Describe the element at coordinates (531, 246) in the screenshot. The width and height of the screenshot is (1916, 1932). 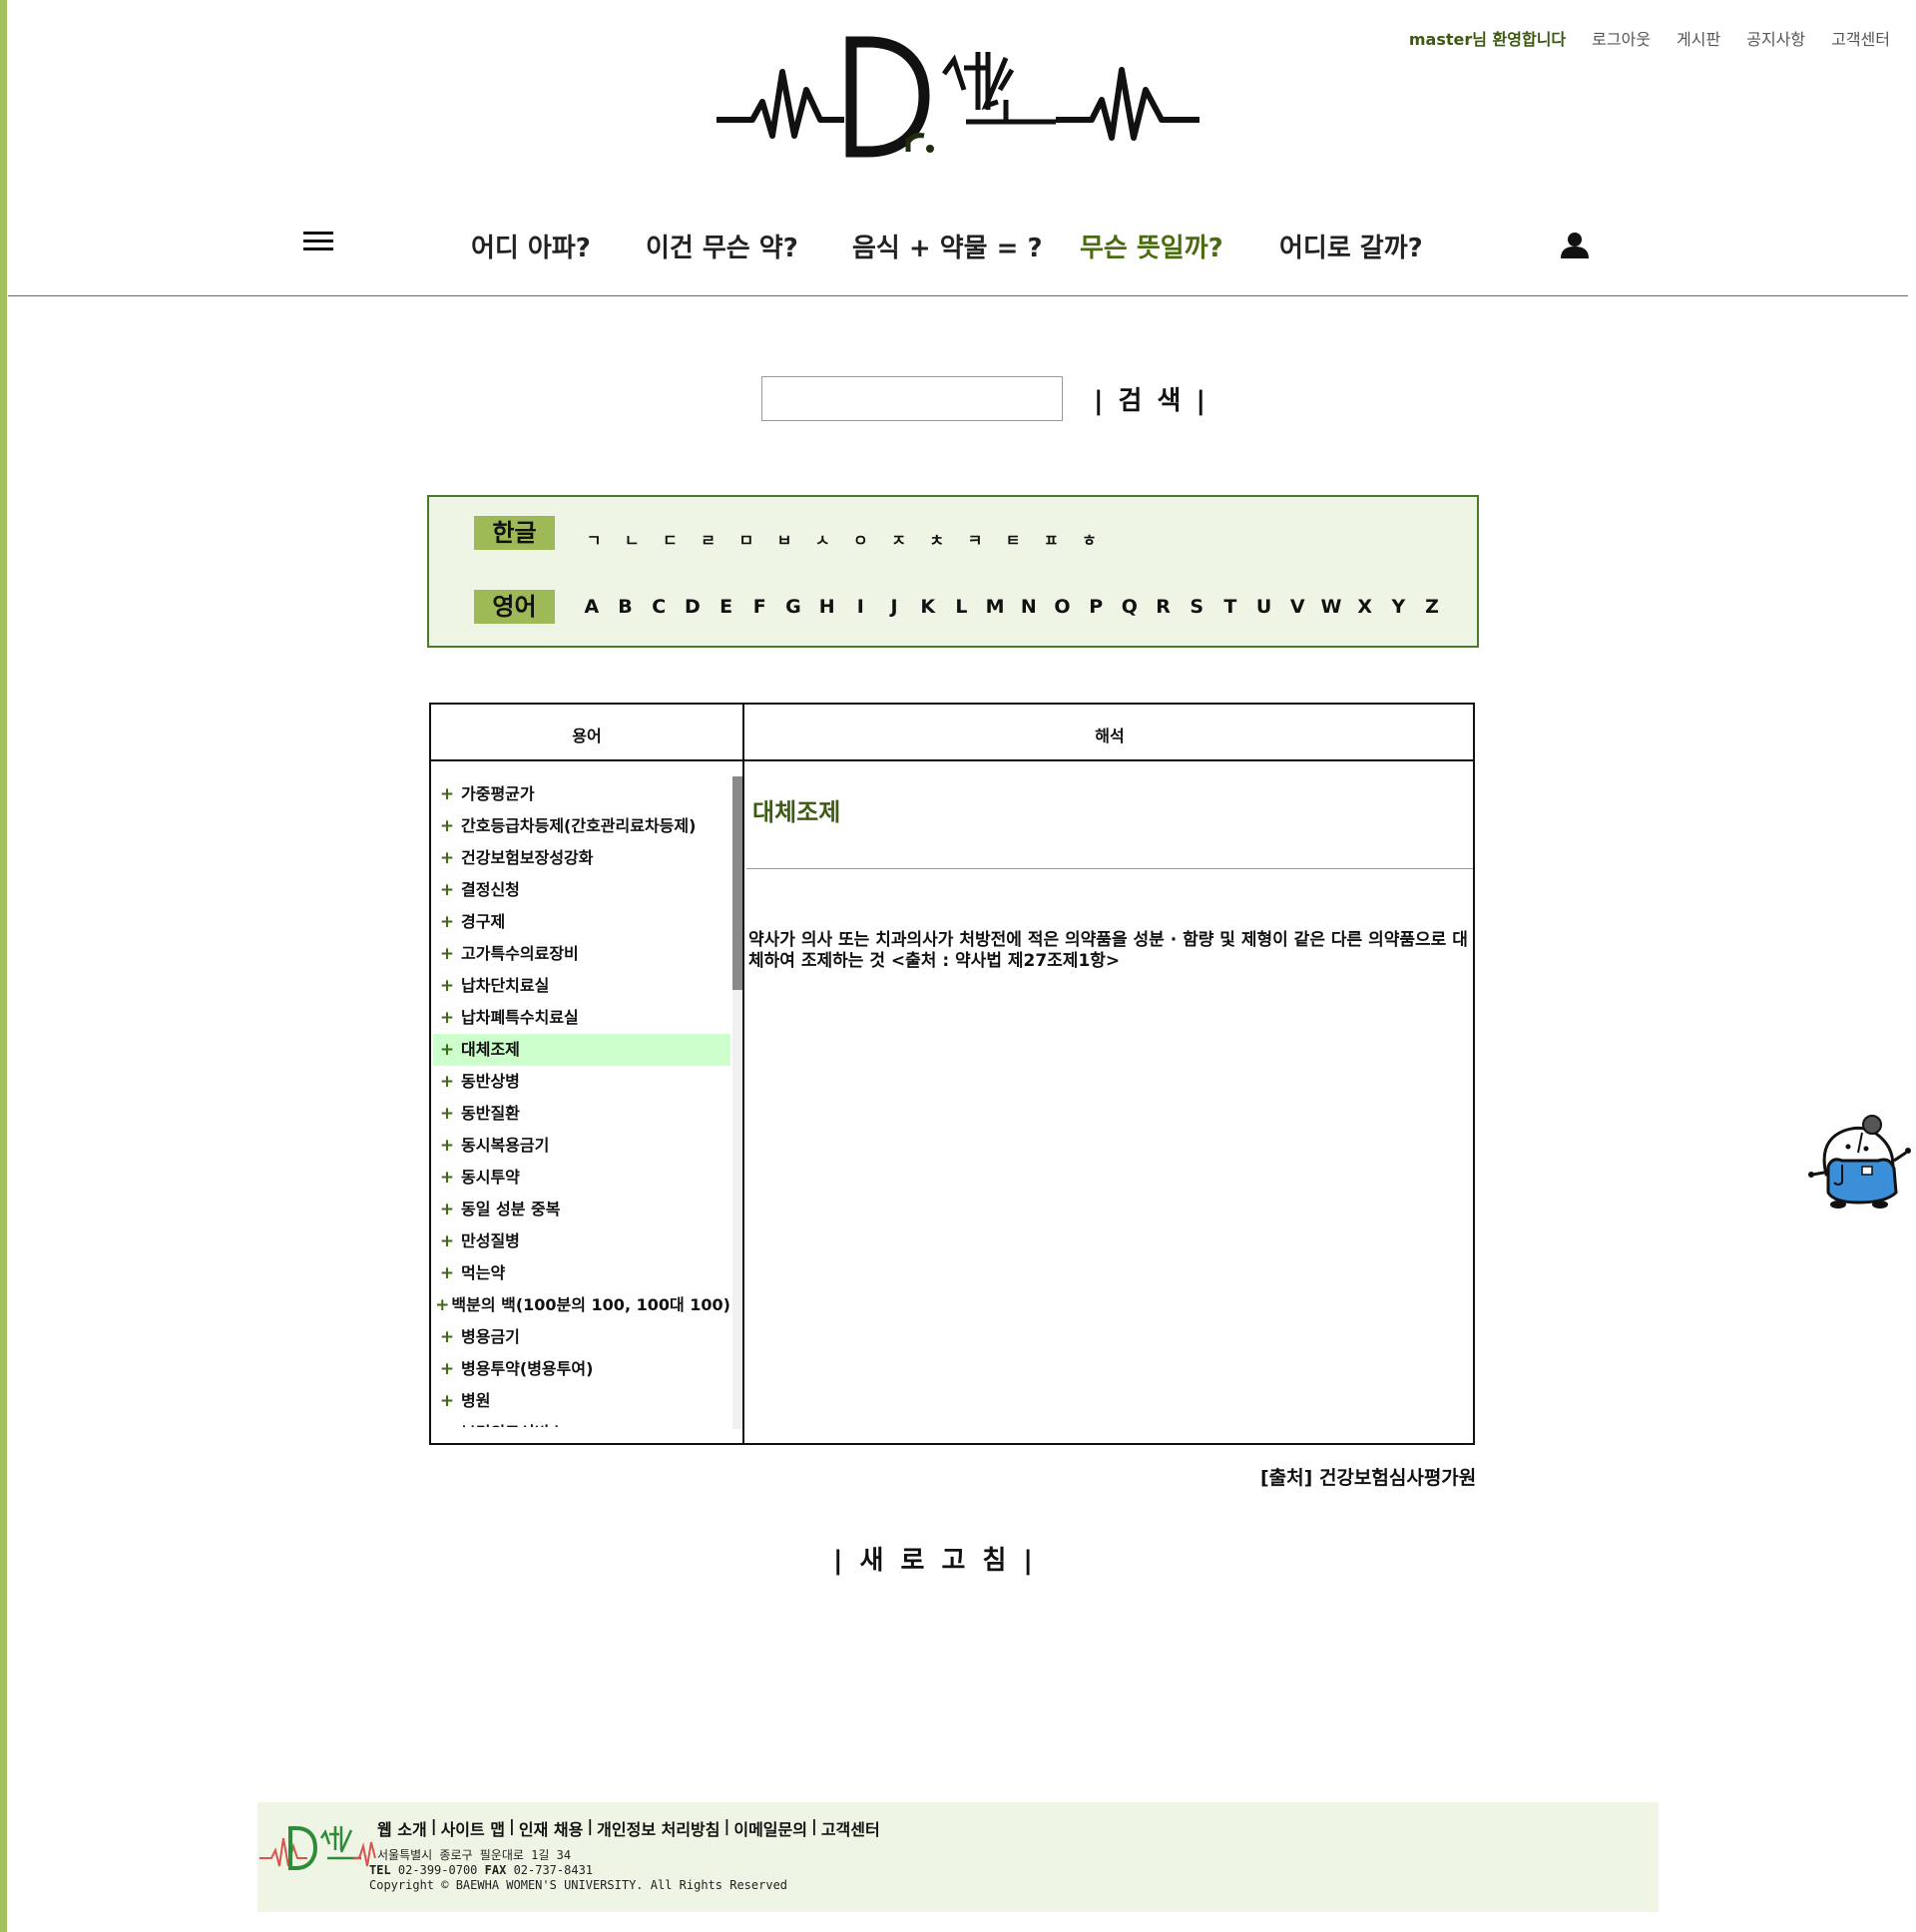
I see `nav-where-hurt: 어디 아파?` at that location.